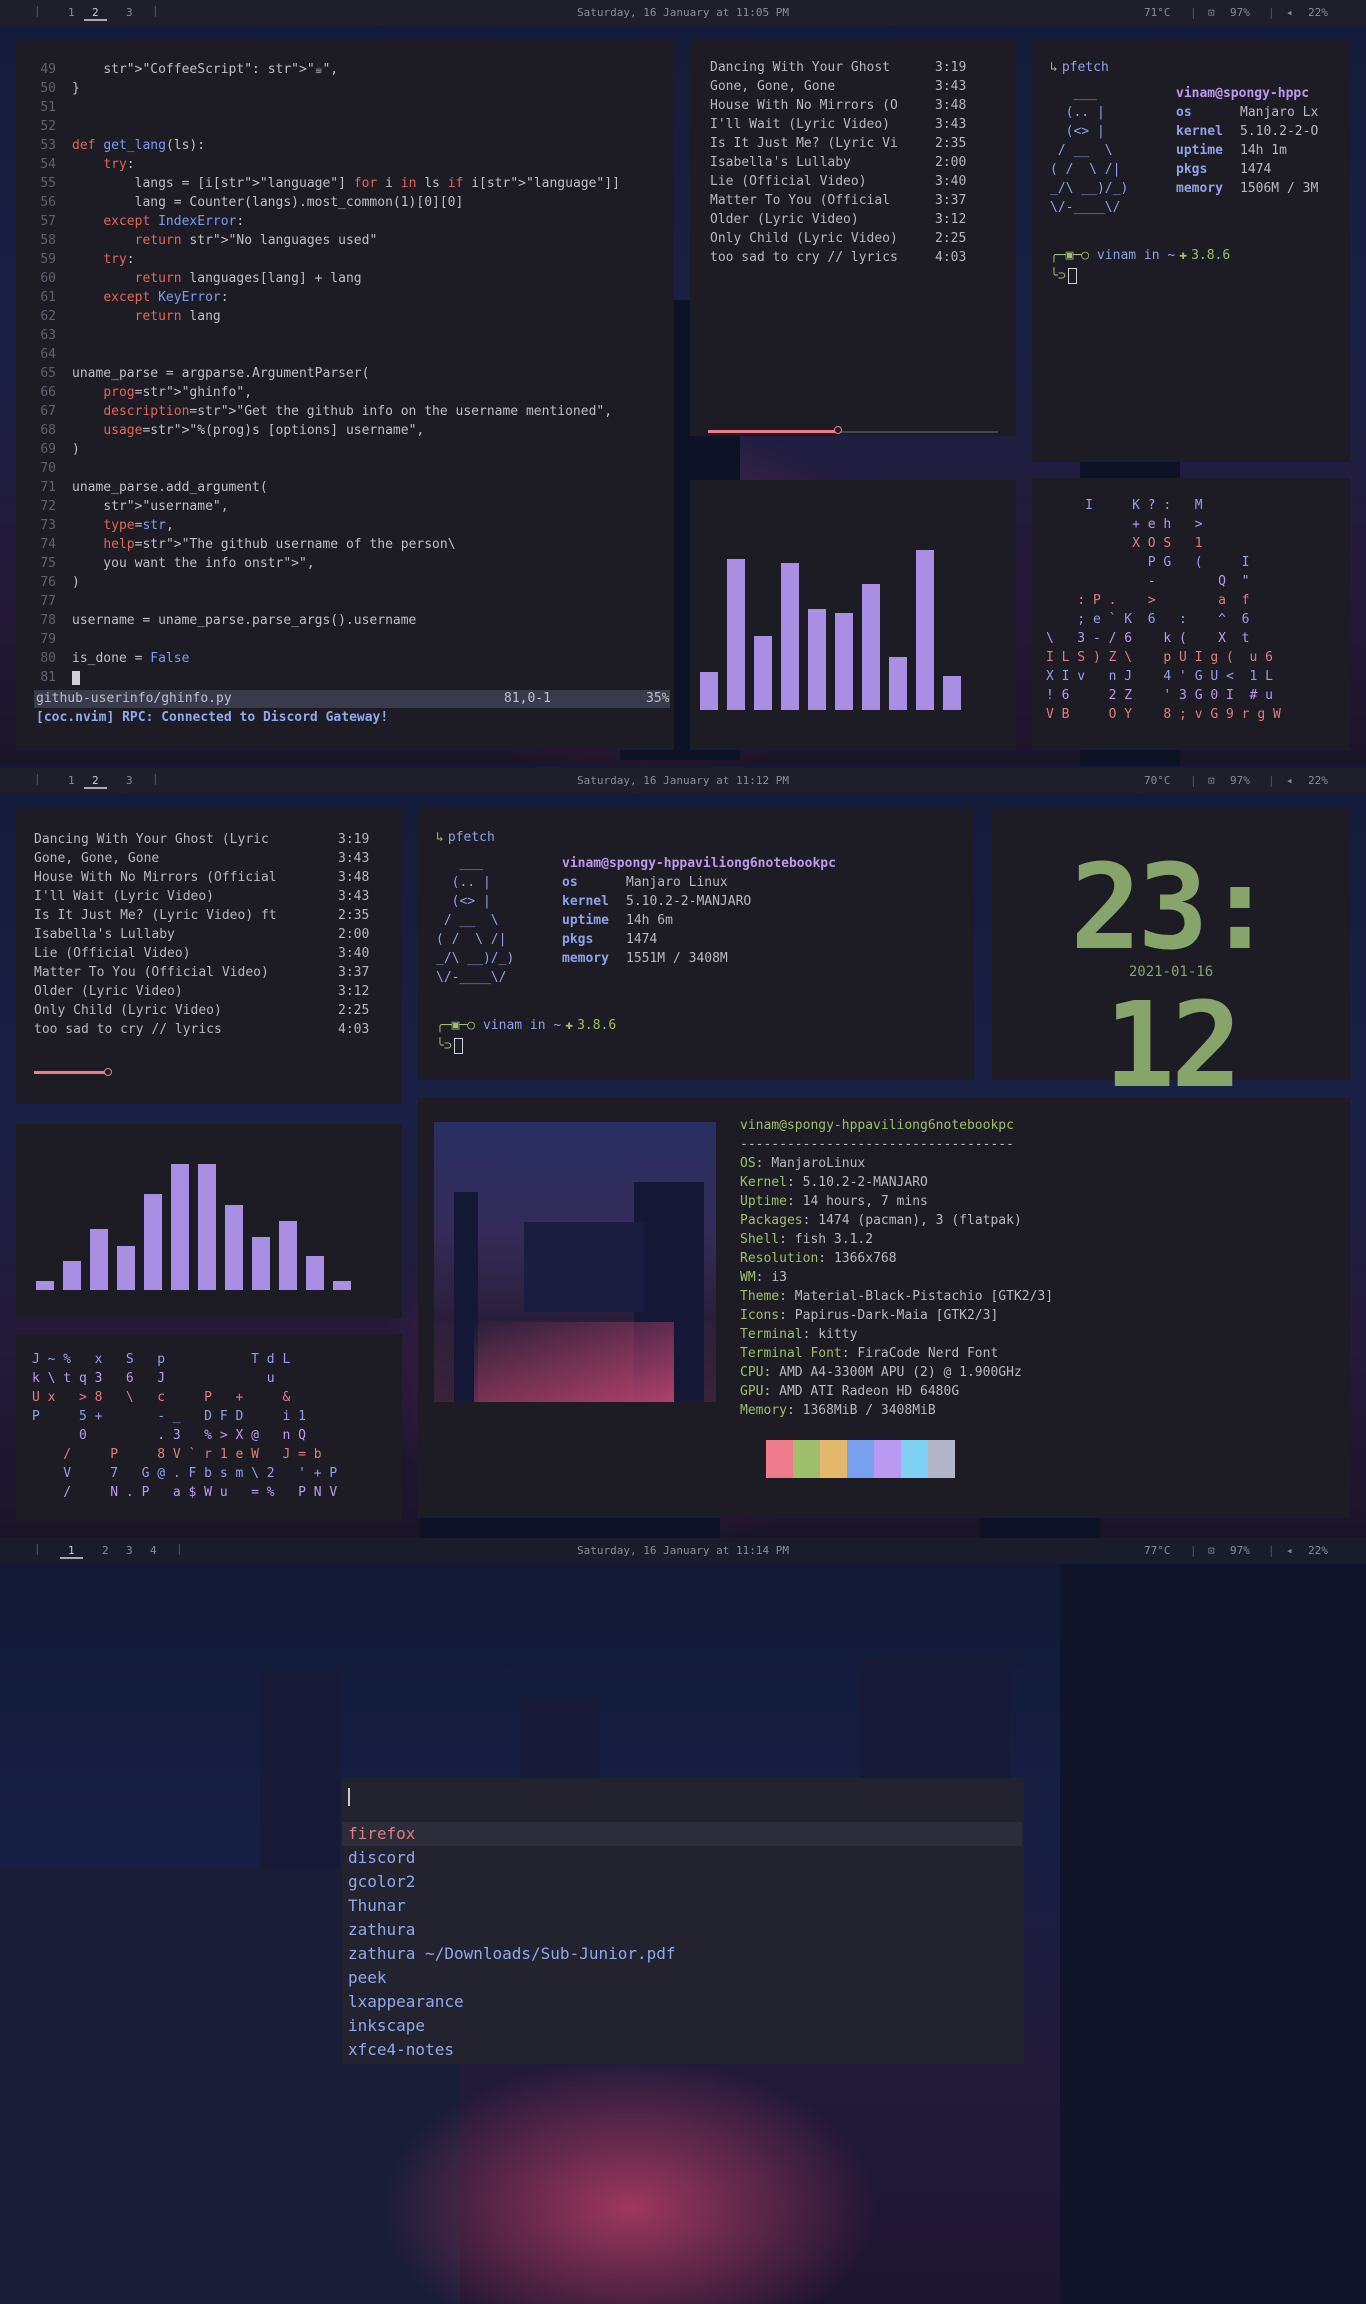 This screenshot has width=1366, height=2304. I want to click on playlist-item: House With No Mirrors (O 3:48, so click(855, 107).